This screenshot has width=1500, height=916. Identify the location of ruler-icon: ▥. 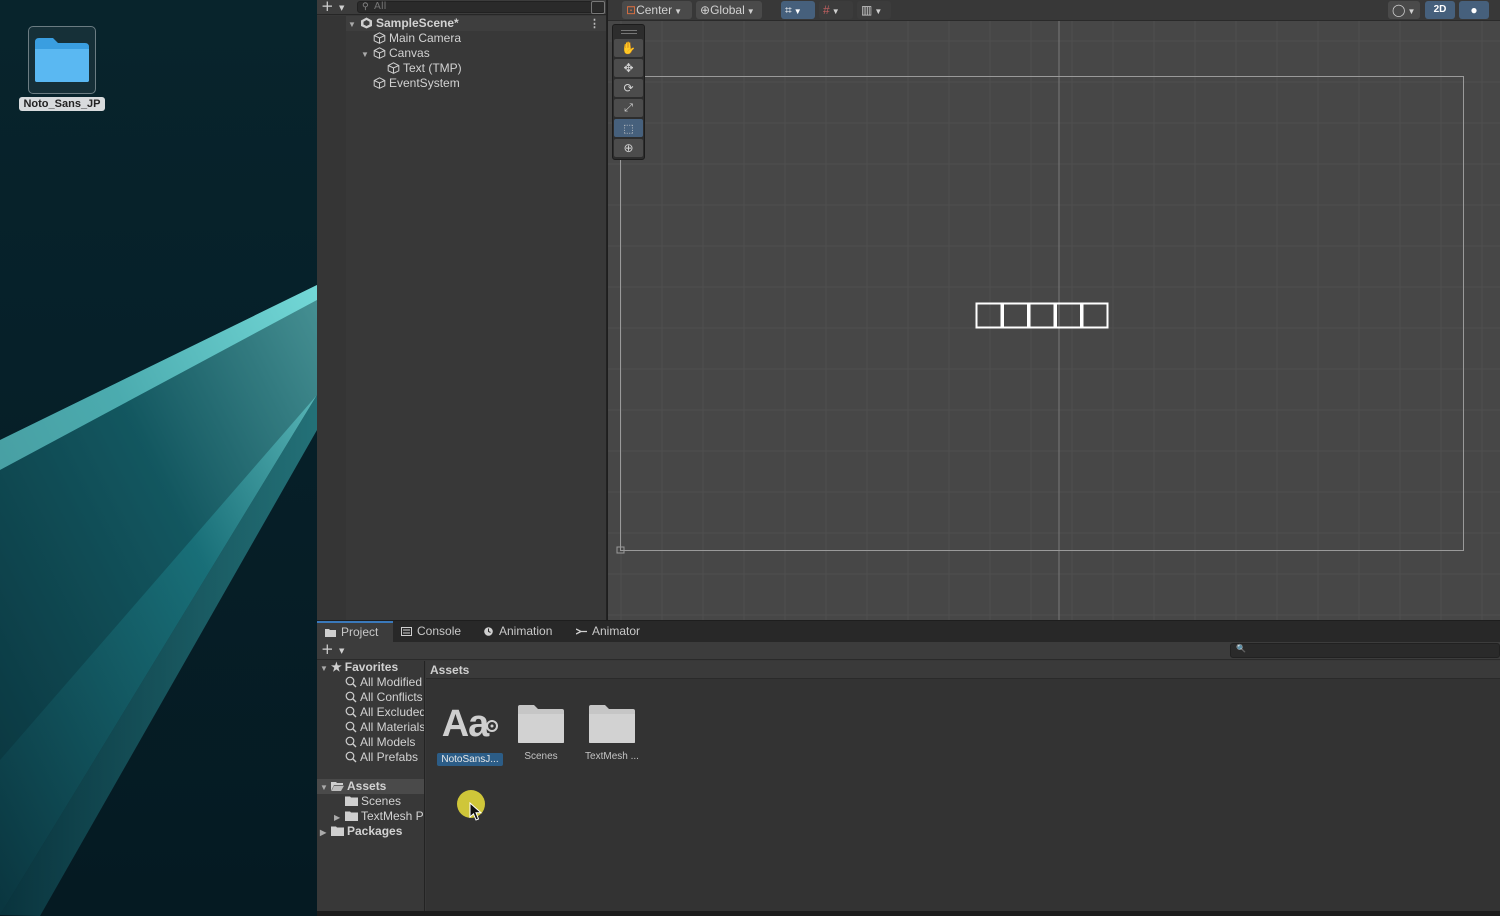
(867, 10).